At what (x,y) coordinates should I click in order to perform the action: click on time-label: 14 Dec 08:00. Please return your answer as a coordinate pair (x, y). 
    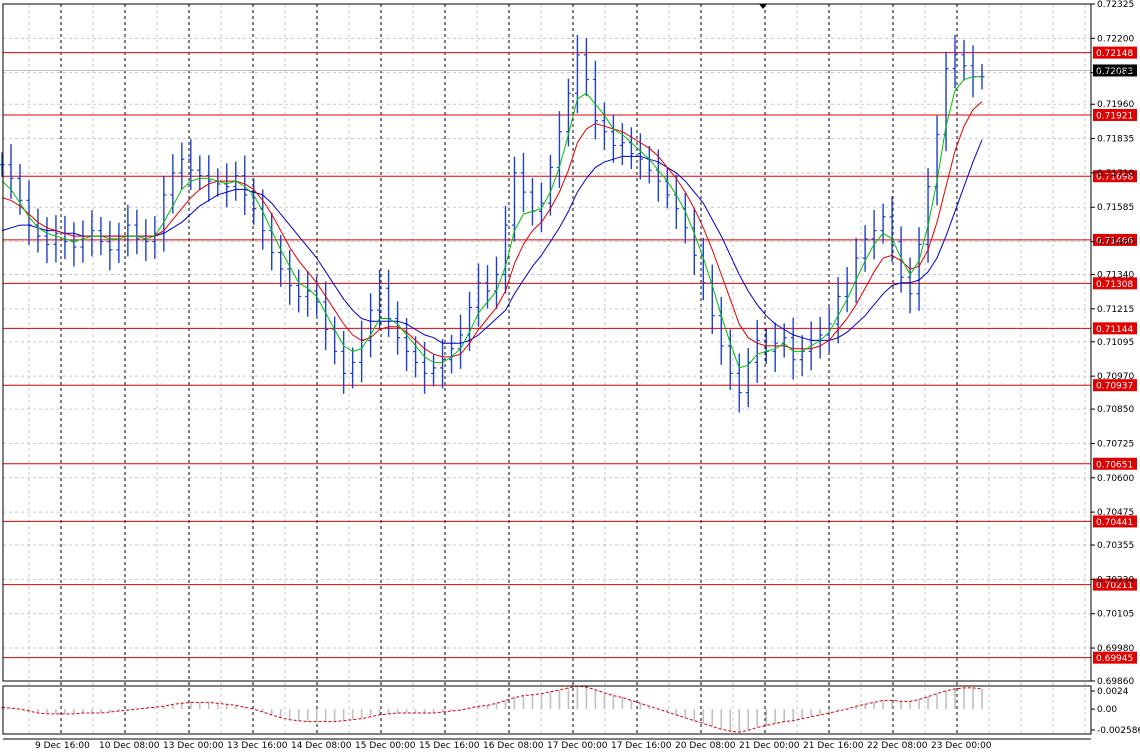
    Looking at the image, I should click on (321, 746).